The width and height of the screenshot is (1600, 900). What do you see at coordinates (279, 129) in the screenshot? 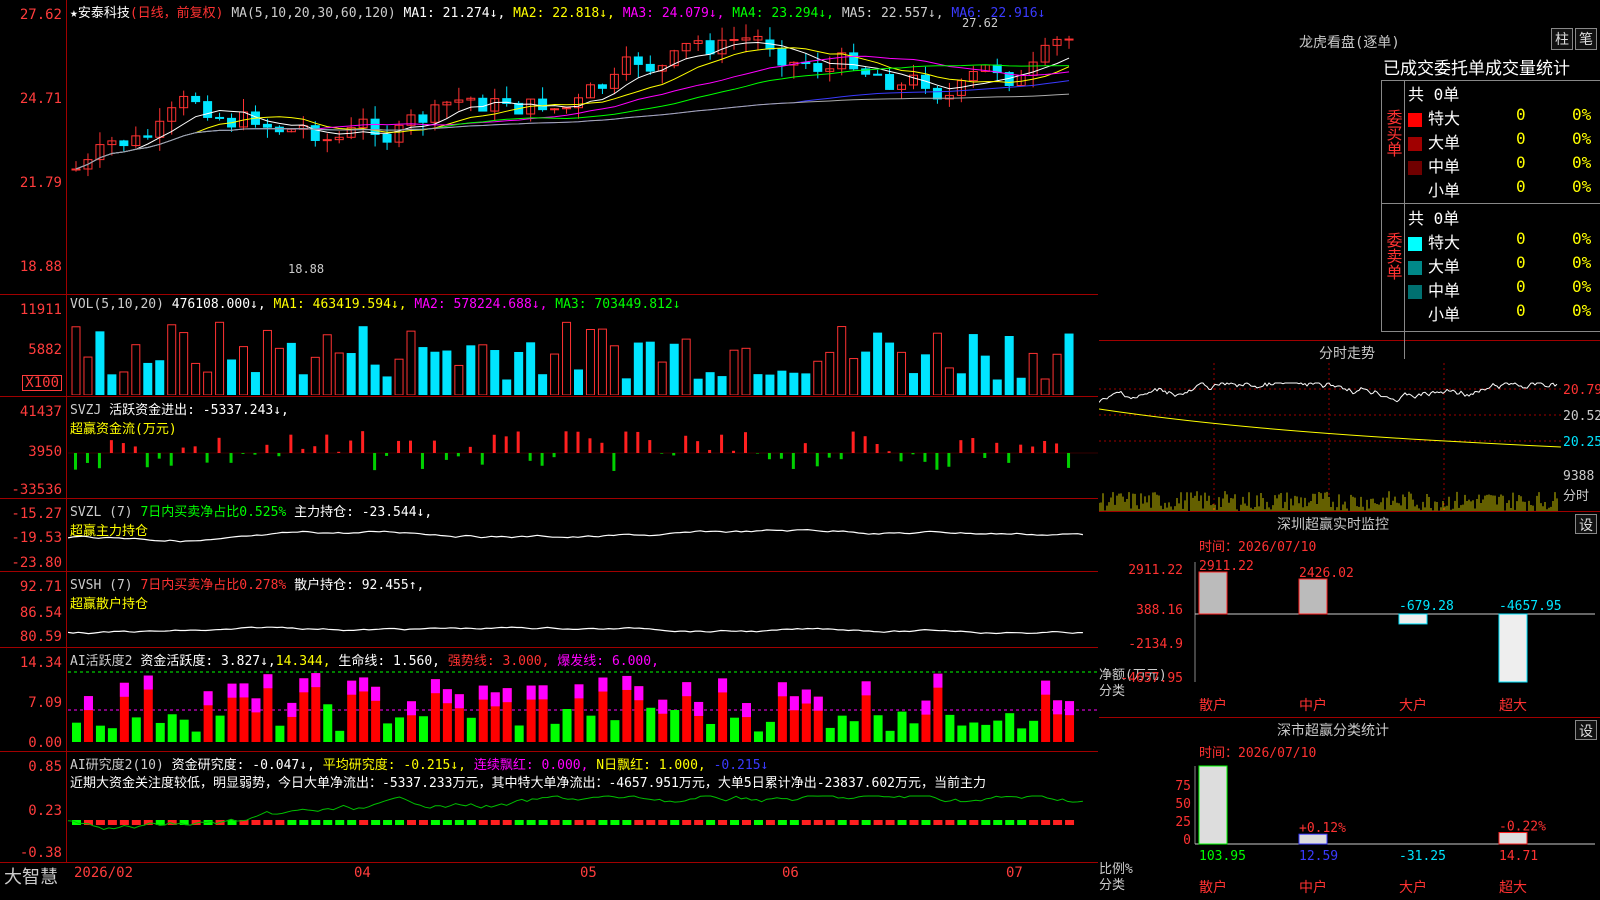
I see `candle-body` at bounding box center [279, 129].